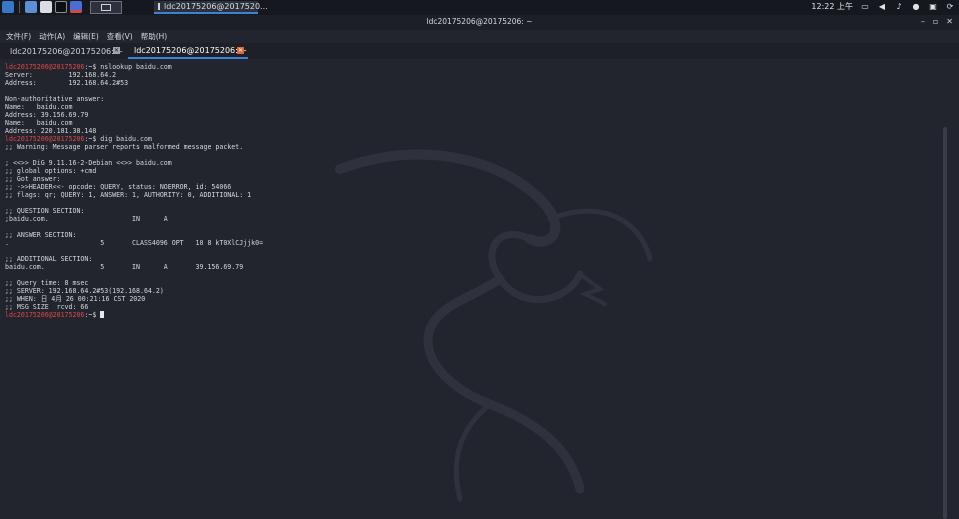  Describe the element at coordinates (19, 7) in the screenshot. I see `panel-separator` at that location.